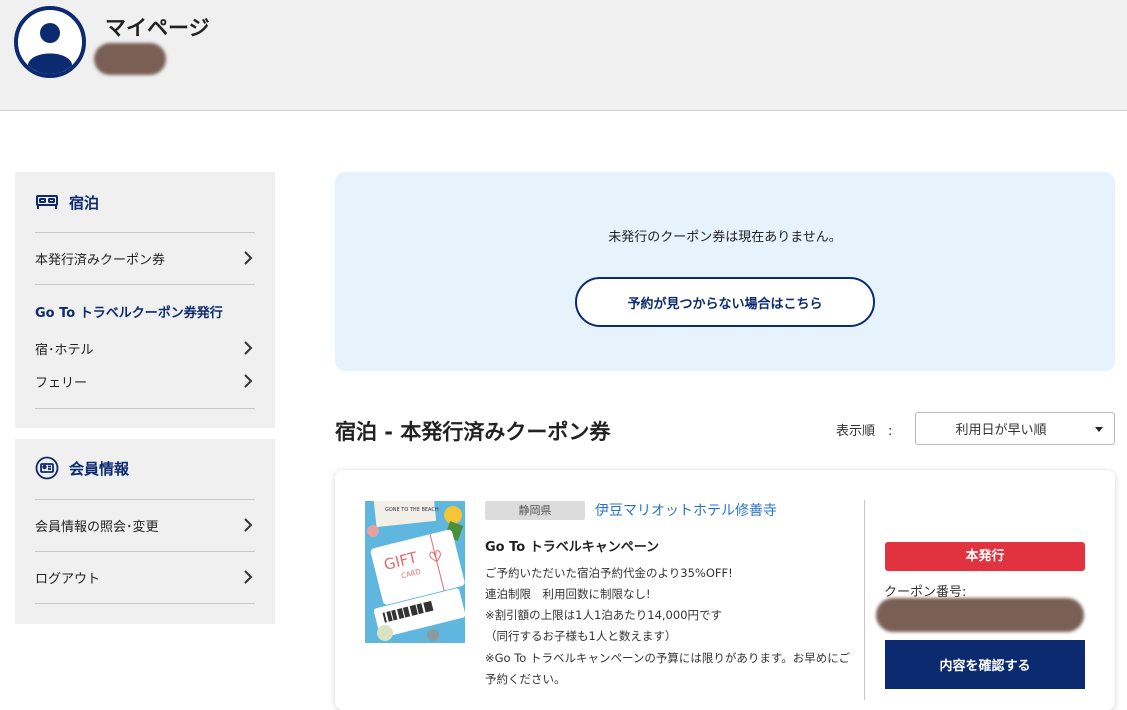  I want to click on gift-card-image: GONE TO THE BEACH GIFT CARD, so click(415, 572).